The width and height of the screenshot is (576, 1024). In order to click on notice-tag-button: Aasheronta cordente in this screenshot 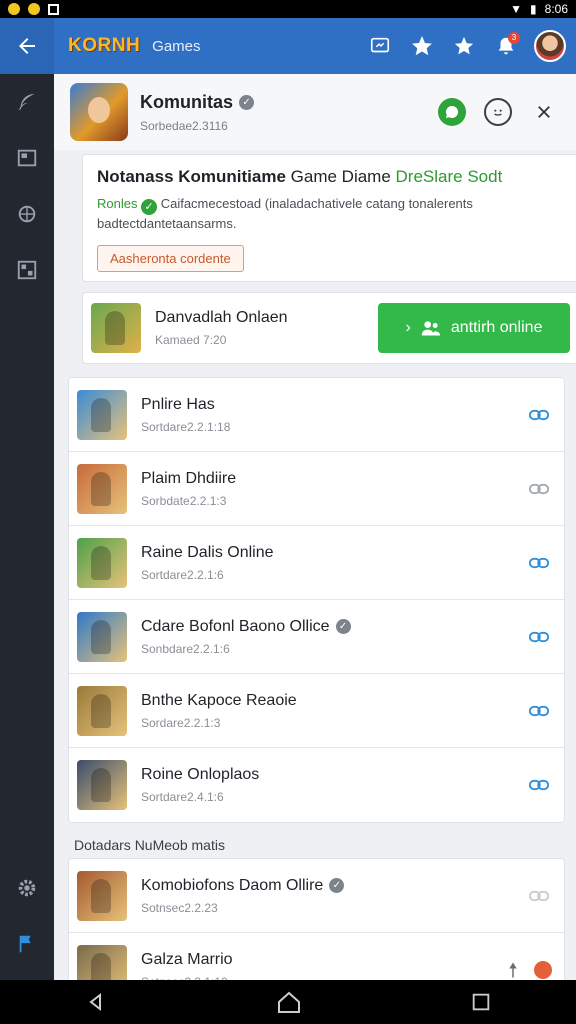, I will do `click(170, 258)`.